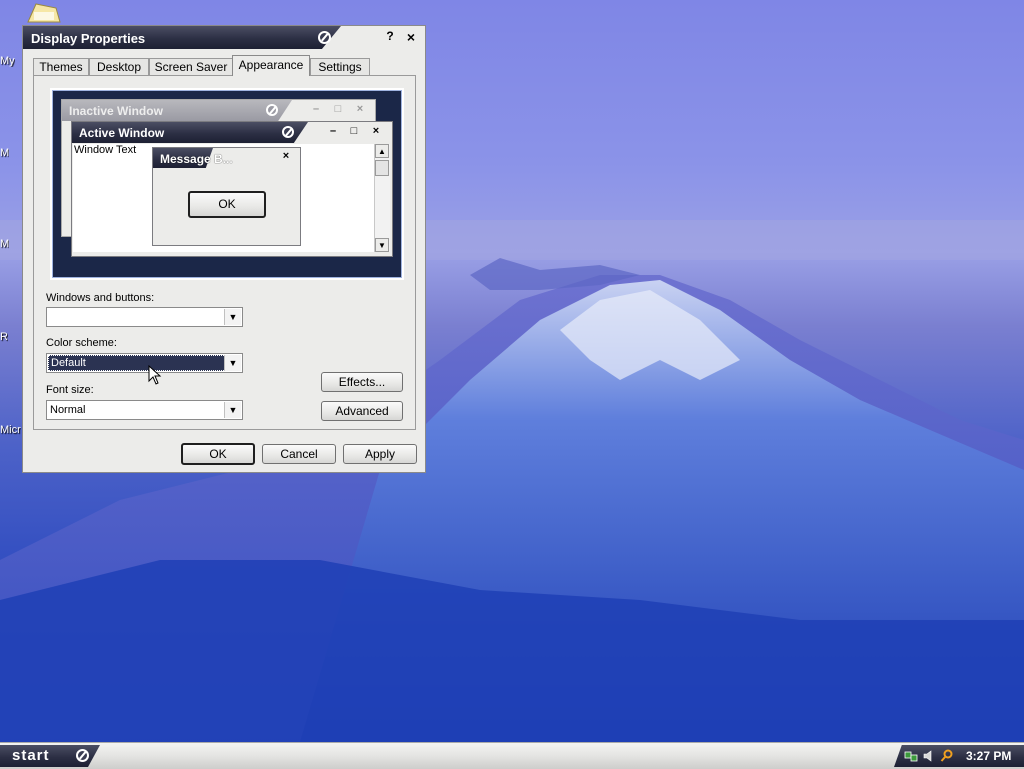 Image resolution: width=1024 pixels, height=769 pixels. What do you see at coordinates (191, 66) in the screenshot?
I see `tab-screen-saver: Screen Saver` at bounding box center [191, 66].